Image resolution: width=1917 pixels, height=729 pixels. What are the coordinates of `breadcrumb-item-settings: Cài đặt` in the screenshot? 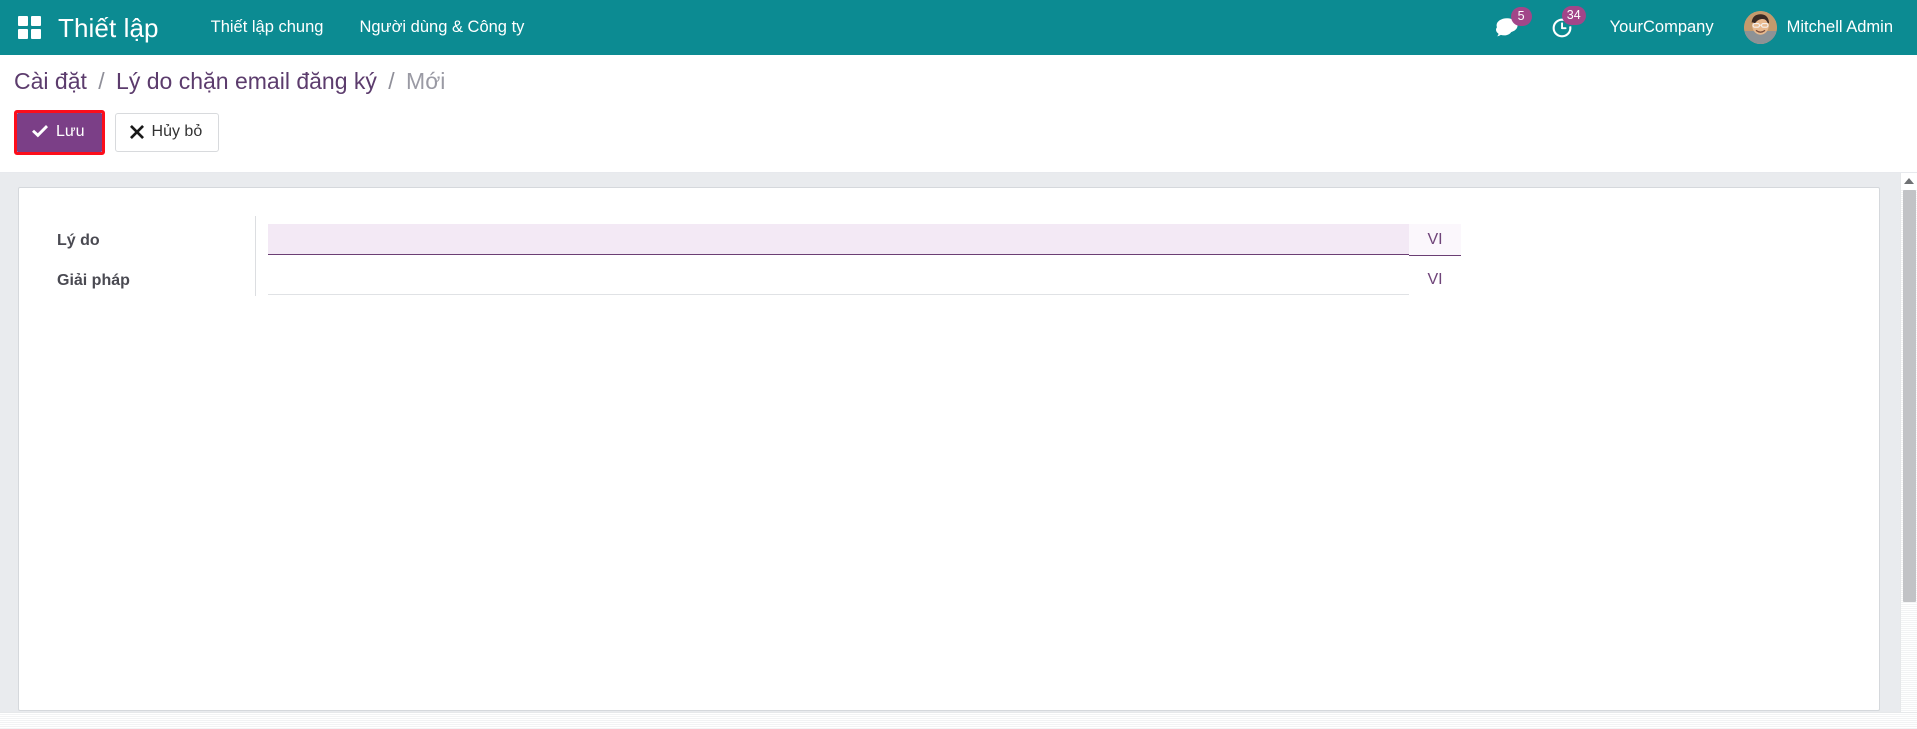 It's located at (50, 81).